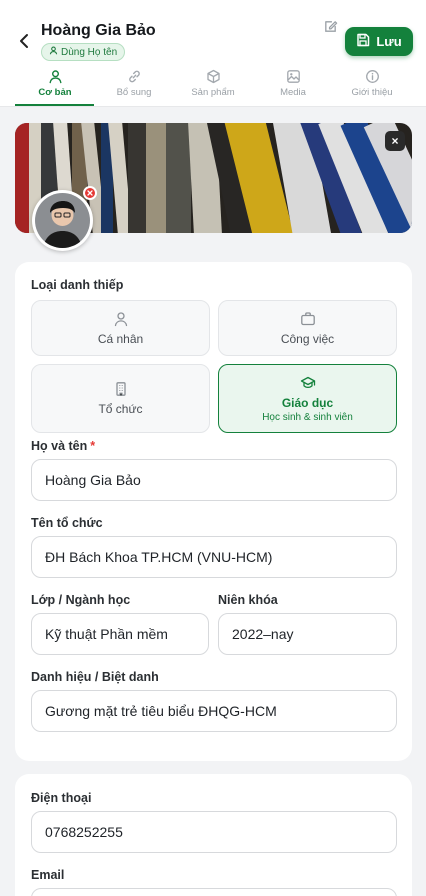 The image size is (426, 896). I want to click on required-mark: *, so click(93, 446).